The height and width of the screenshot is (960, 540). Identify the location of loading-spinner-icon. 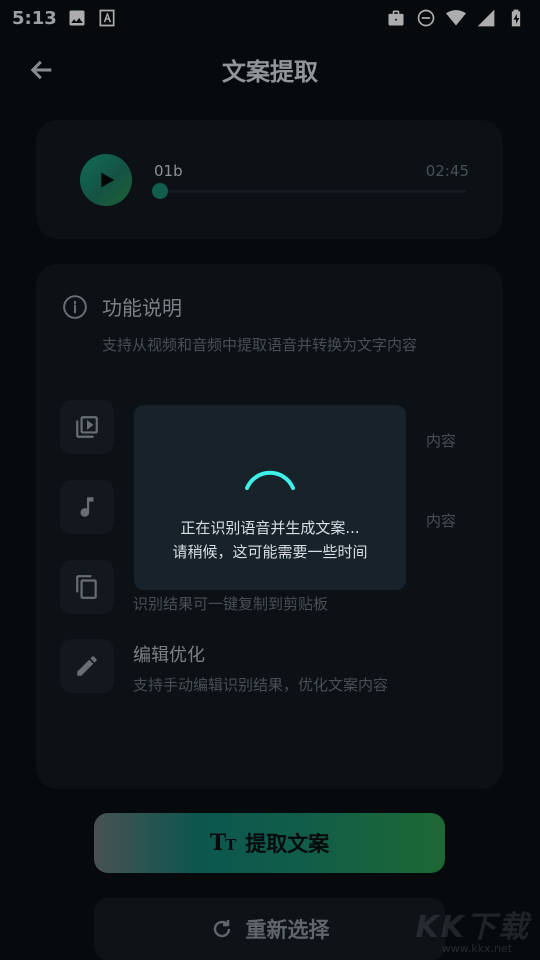
(270, 480).